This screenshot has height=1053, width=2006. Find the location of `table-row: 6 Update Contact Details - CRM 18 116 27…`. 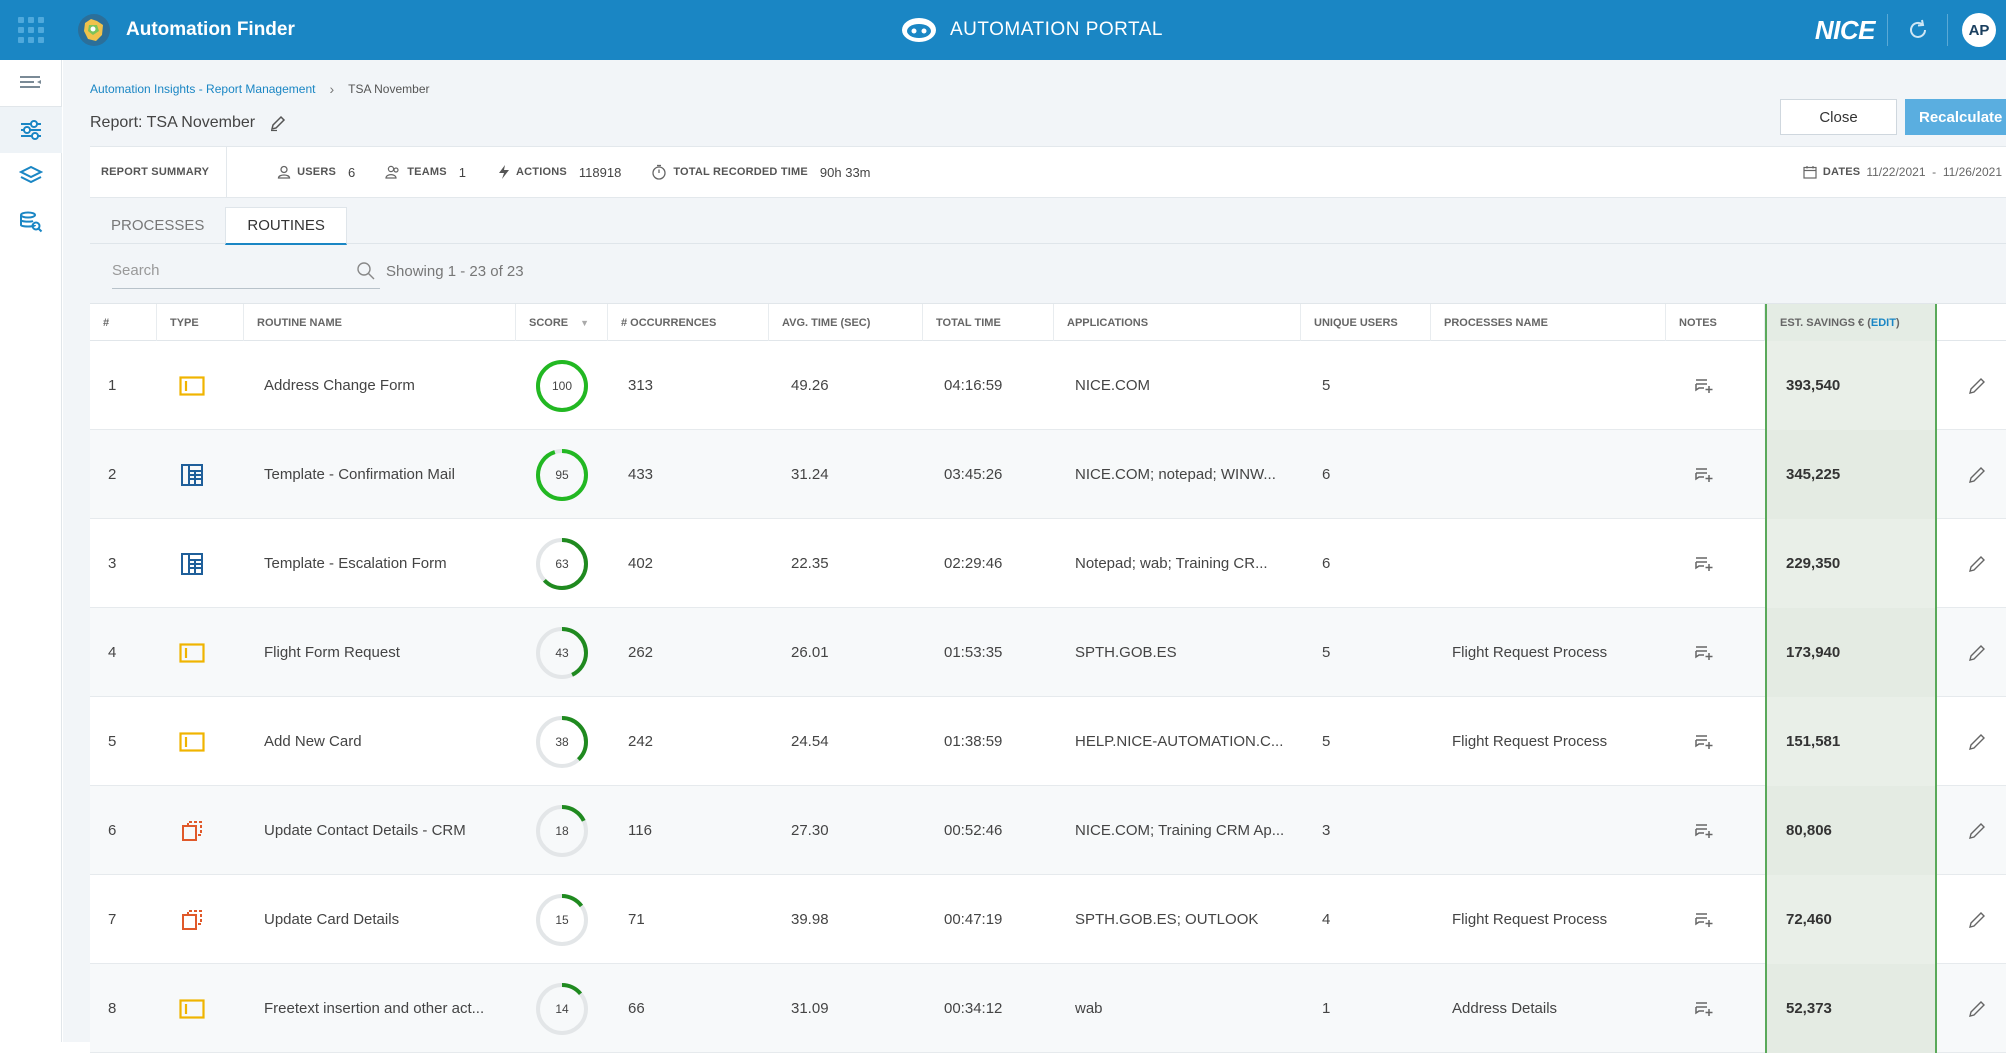

table-row: 6 Update Contact Details - CRM 18 116 27… is located at coordinates (1048, 830).